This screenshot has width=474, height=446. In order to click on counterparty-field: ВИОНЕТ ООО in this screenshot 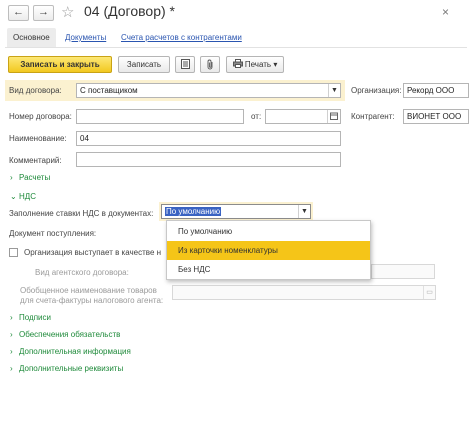, I will do `click(436, 116)`.